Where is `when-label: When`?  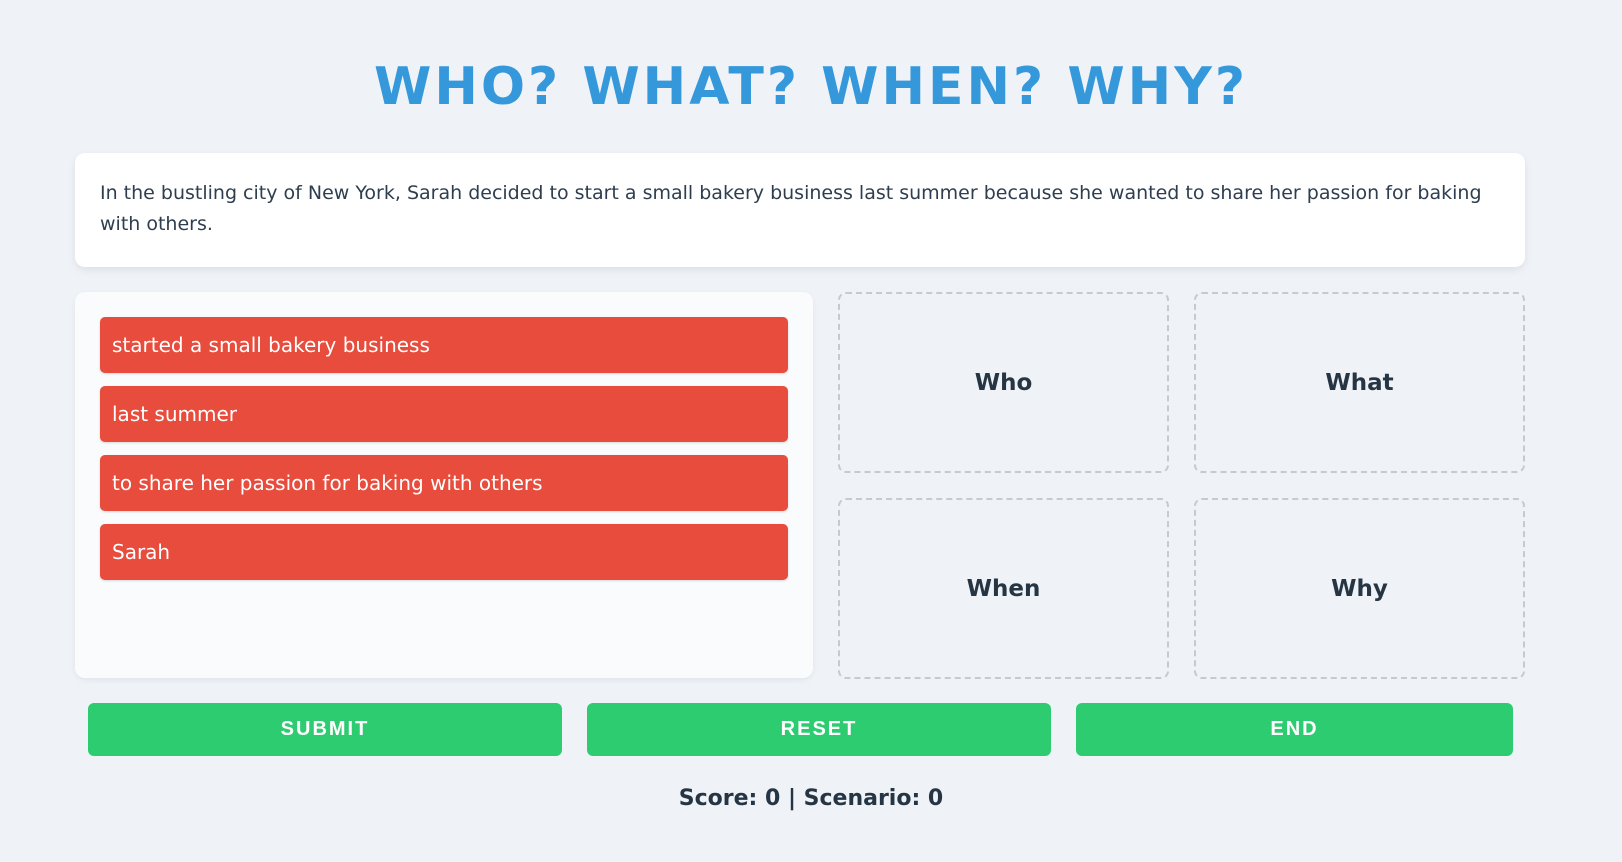
when-label: When is located at coordinates (1003, 588).